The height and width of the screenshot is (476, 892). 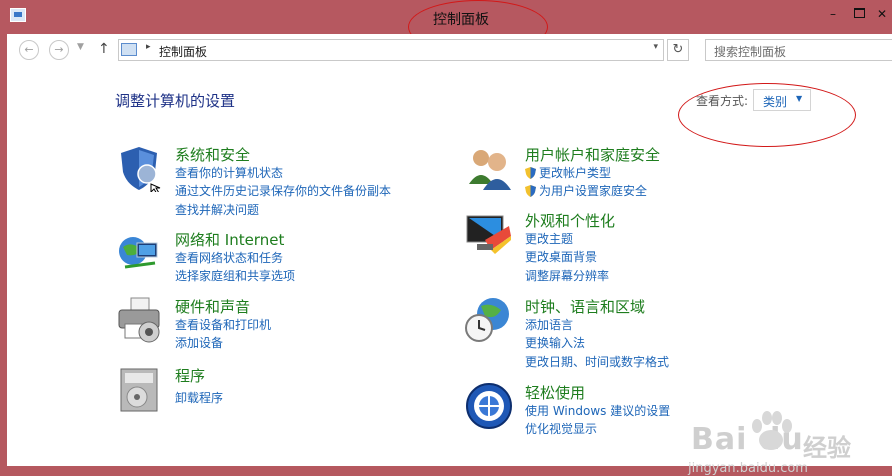 What do you see at coordinates (59, 50) in the screenshot?
I see `forward-button: →` at bounding box center [59, 50].